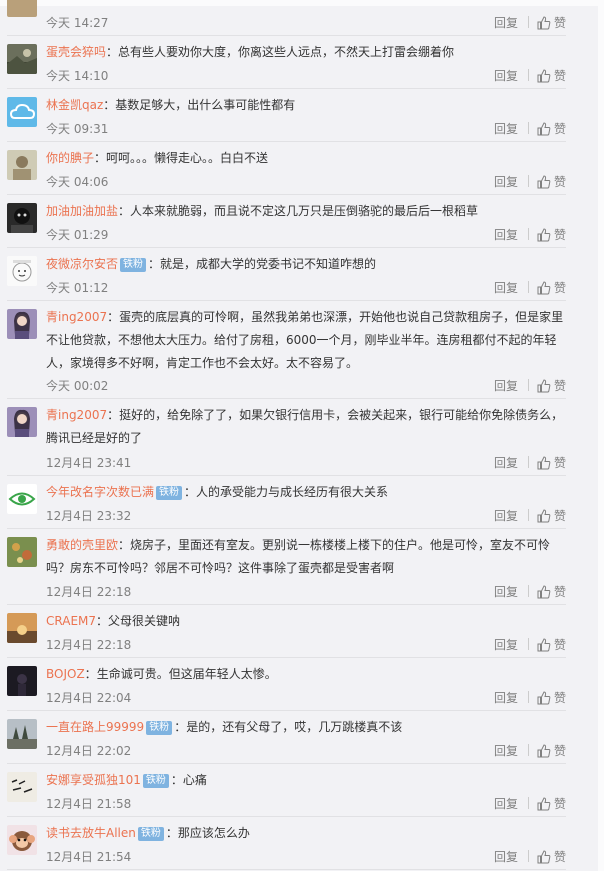  What do you see at coordinates (82, 545) in the screenshot?
I see `comment-username: 勇敢的壳里欧` at bounding box center [82, 545].